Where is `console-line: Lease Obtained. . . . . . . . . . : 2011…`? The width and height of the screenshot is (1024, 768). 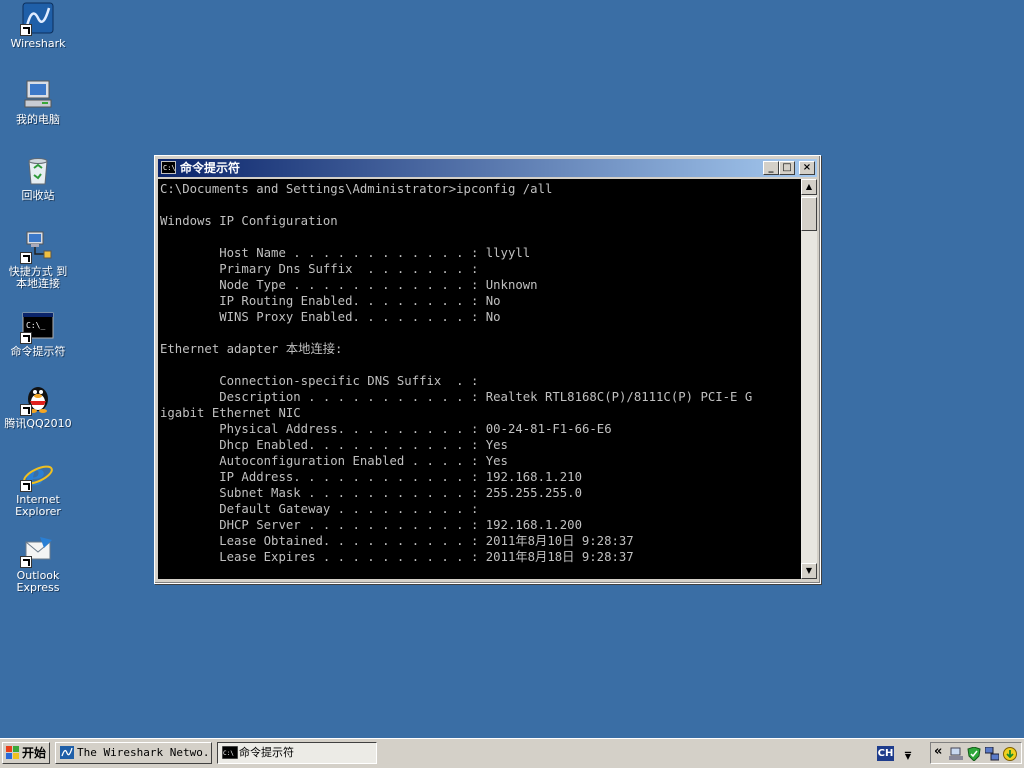 console-line: Lease Obtained. . . . . . . . . . : 2011… is located at coordinates (397, 541).